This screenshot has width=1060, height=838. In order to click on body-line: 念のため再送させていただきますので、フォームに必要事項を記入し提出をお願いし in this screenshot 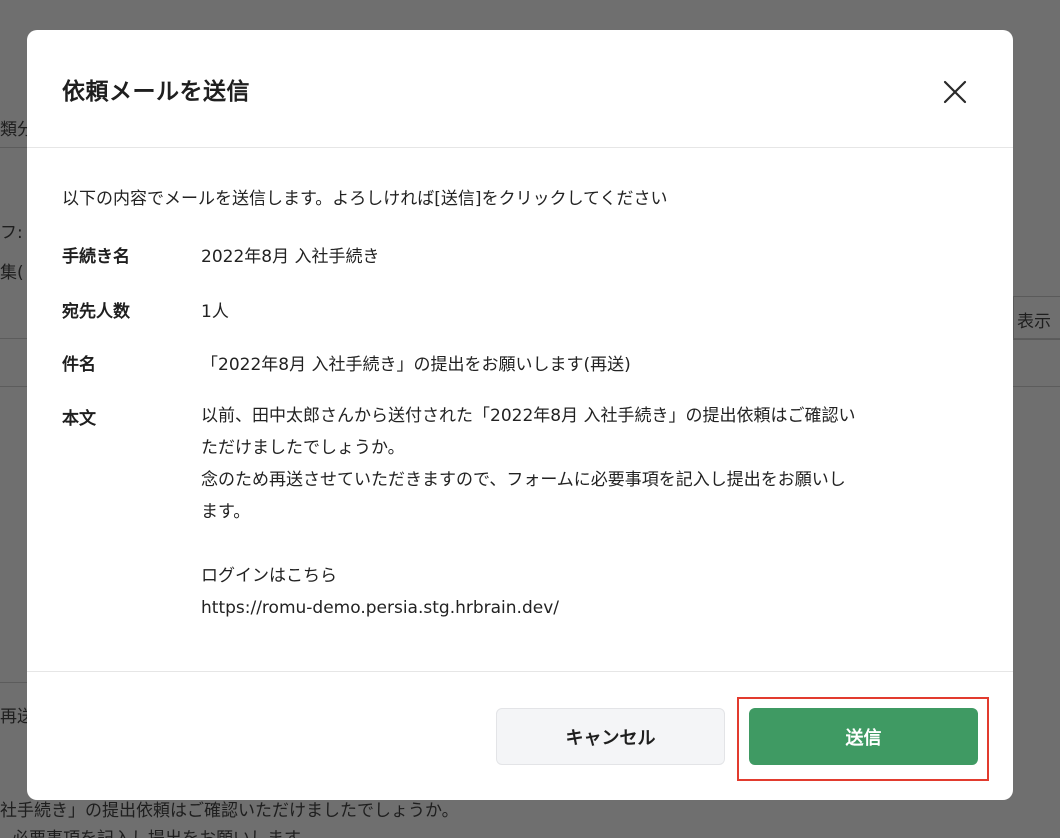, I will do `click(523, 480)`.